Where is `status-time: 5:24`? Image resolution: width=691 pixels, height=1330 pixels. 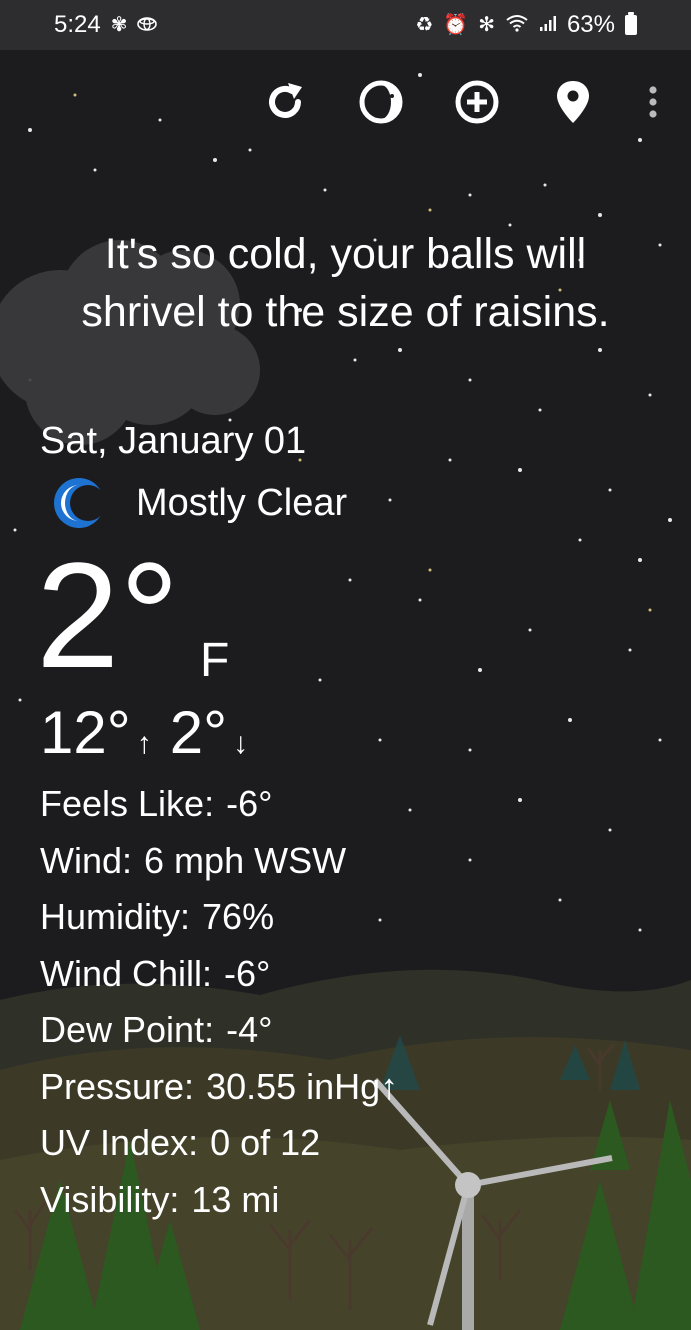 status-time: 5:24 is located at coordinates (77, 24).